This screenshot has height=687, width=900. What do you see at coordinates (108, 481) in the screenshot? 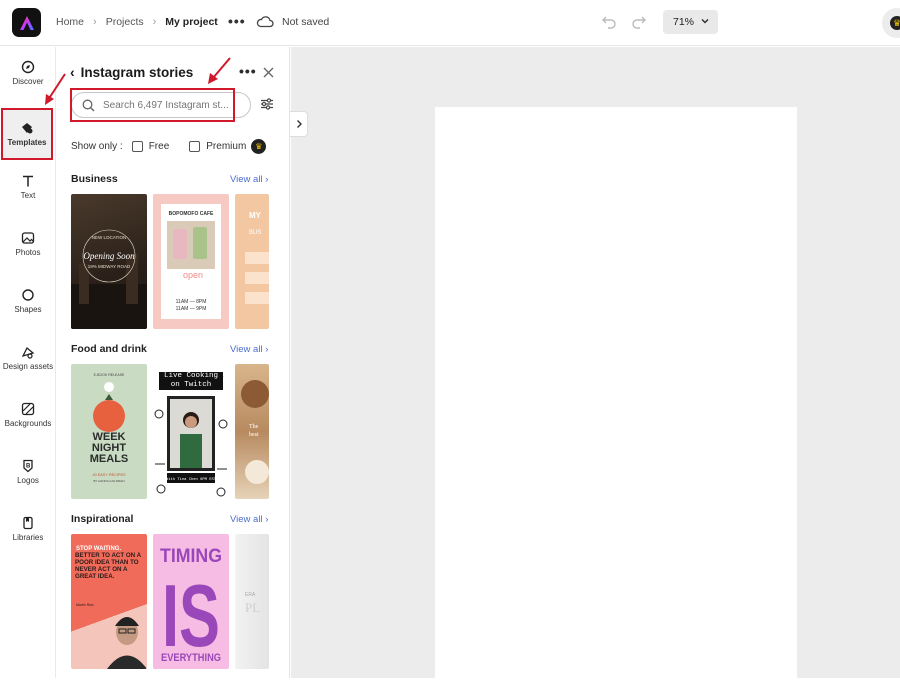
I see `thumb-text: BY HANNA GOLDMAN` at bounding box center [108, 481].